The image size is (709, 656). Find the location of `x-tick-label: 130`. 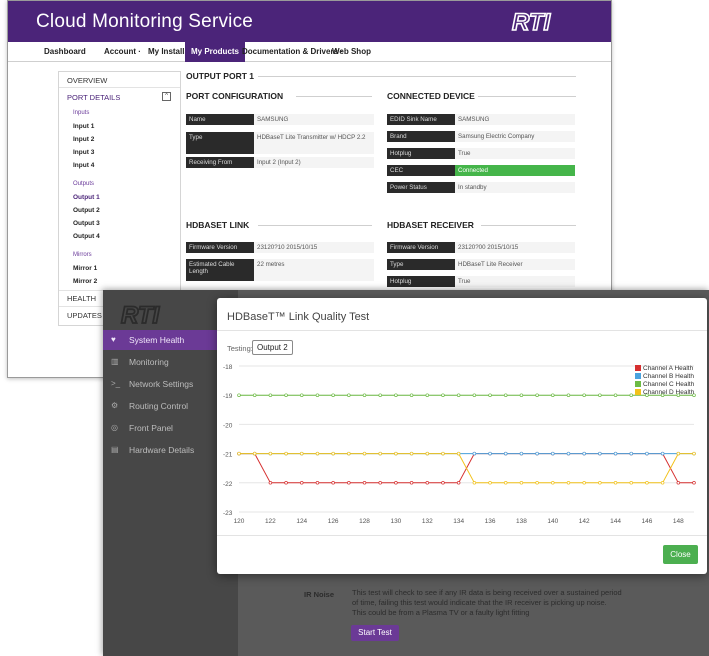

x-tick-label: 130 is located at coordinates (395, 521).